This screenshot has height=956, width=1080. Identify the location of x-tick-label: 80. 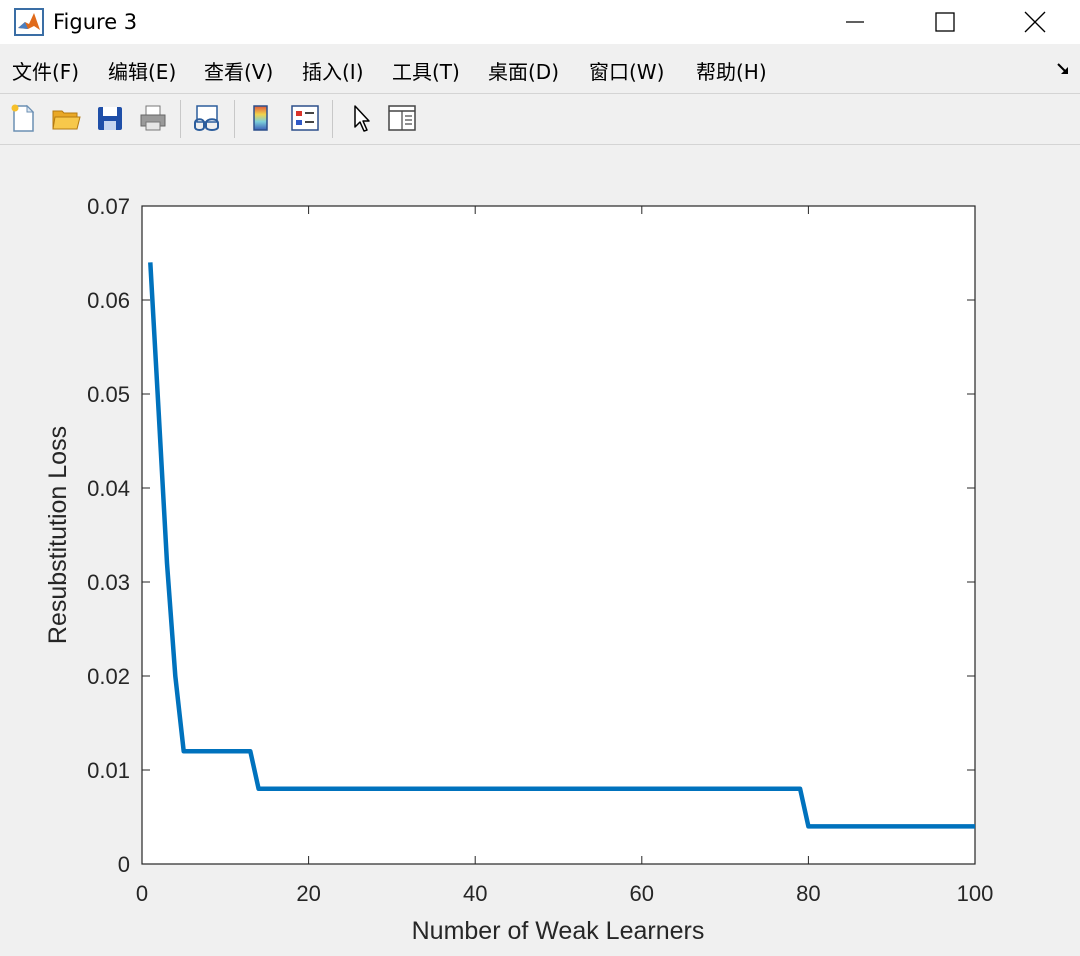
(808, 893).